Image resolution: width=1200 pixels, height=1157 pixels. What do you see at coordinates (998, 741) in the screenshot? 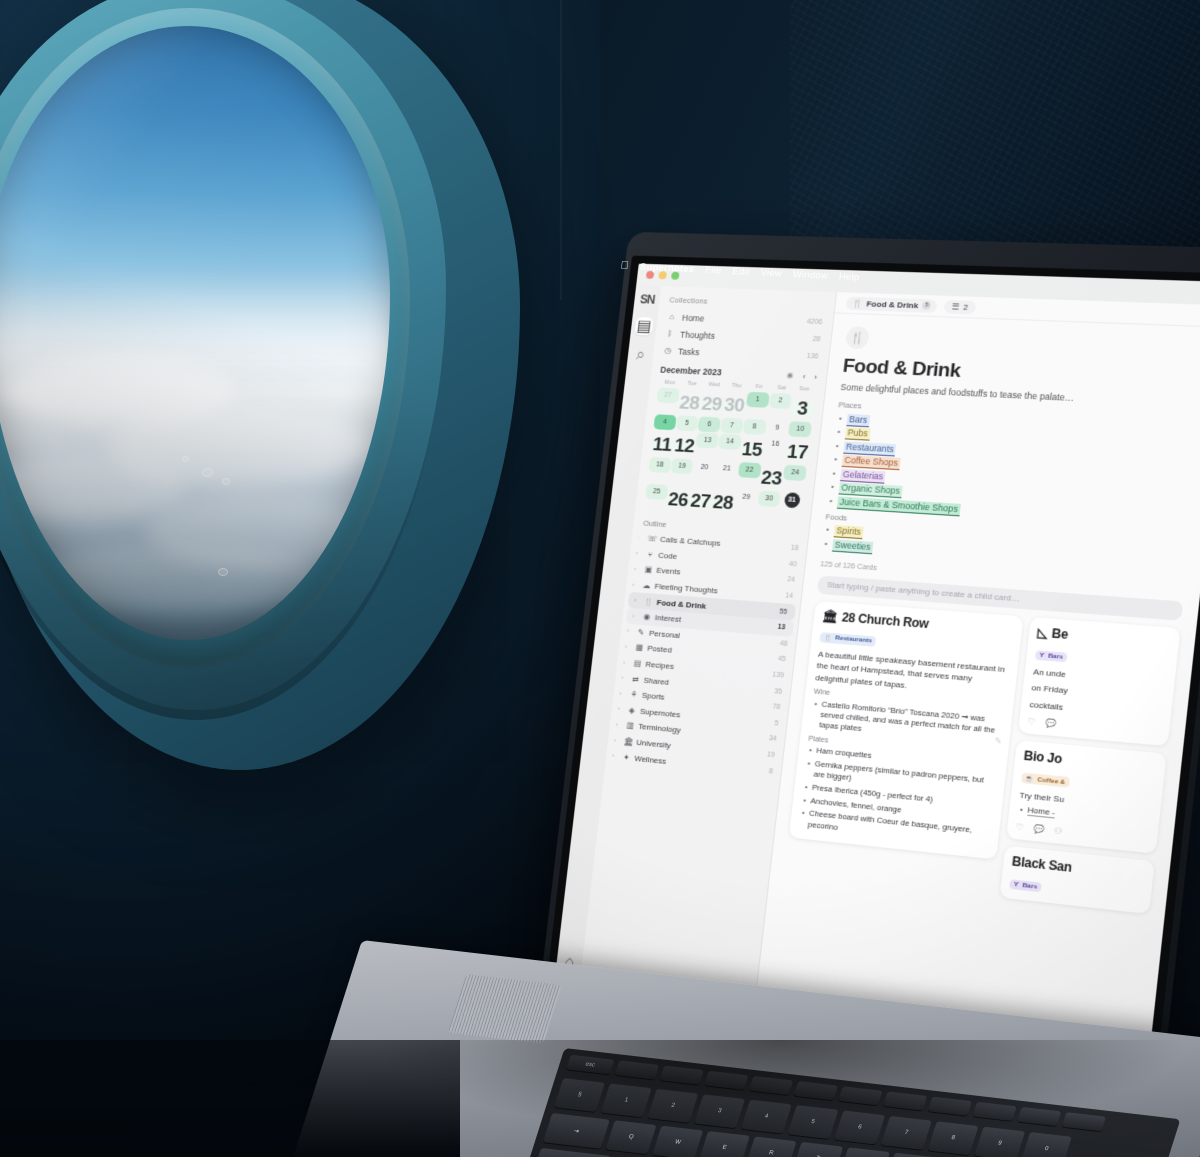
I see `edit-pencil-icon: ✎` at bounding box center [998, 741].